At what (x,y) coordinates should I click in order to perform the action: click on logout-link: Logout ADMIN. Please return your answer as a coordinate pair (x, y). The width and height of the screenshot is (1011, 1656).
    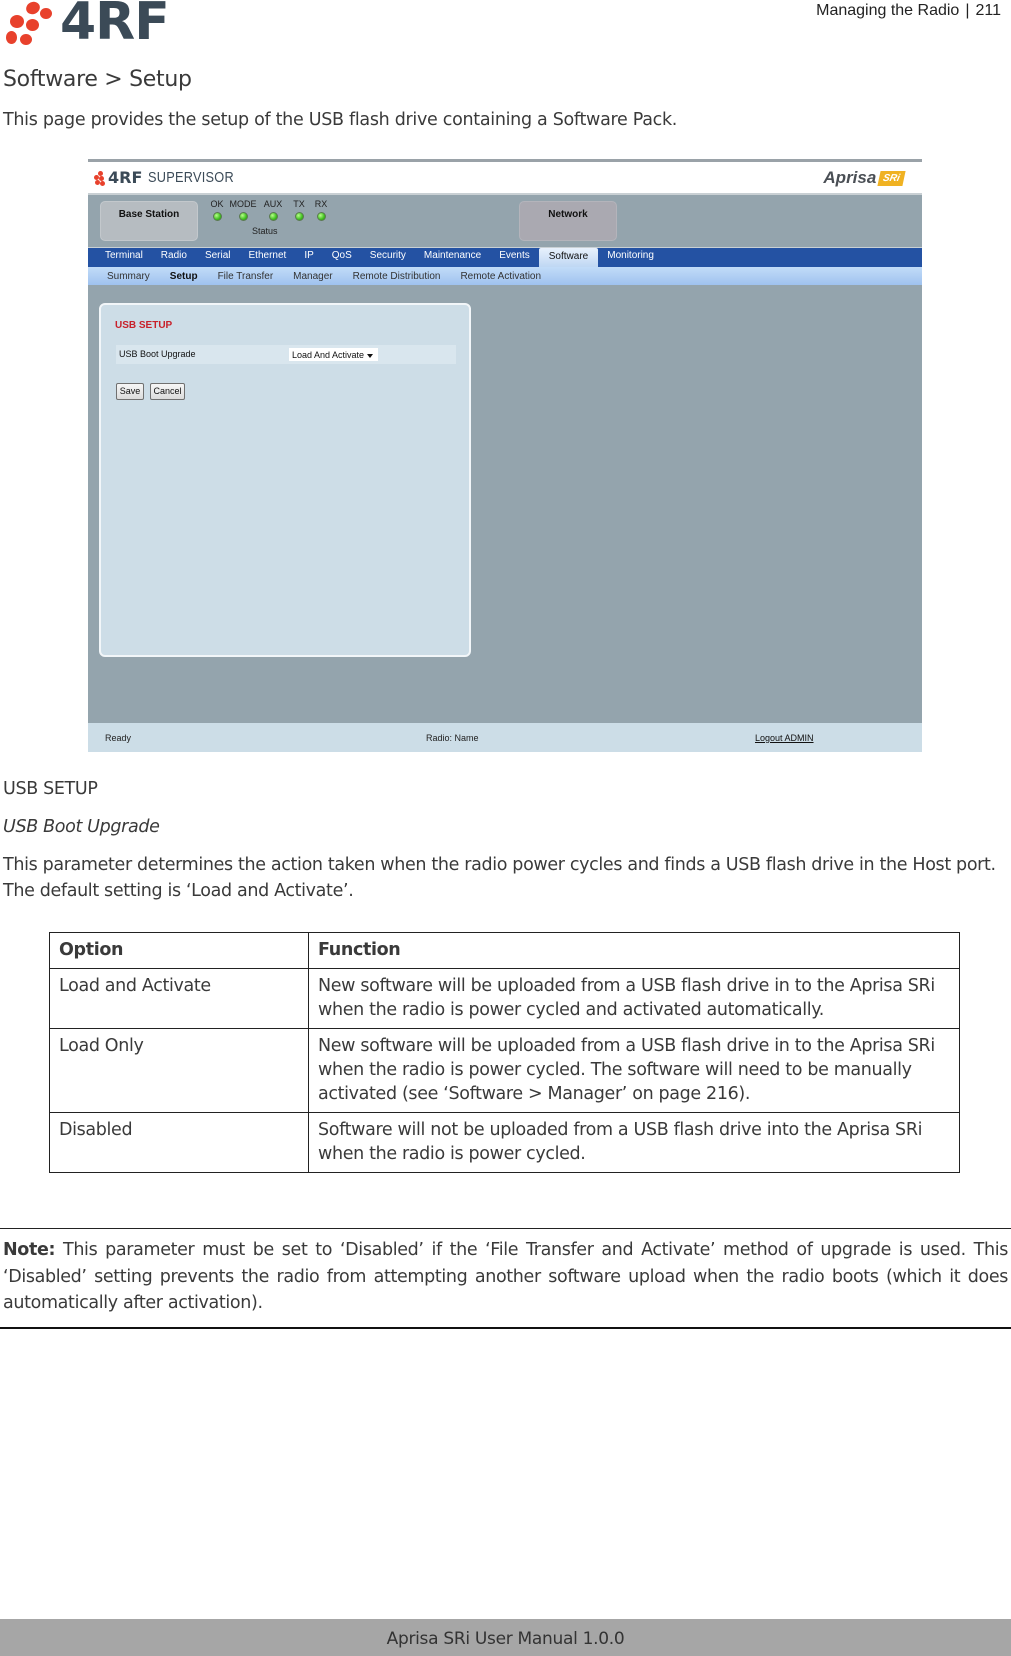
    Looking at the image, I should click on (784, 738).